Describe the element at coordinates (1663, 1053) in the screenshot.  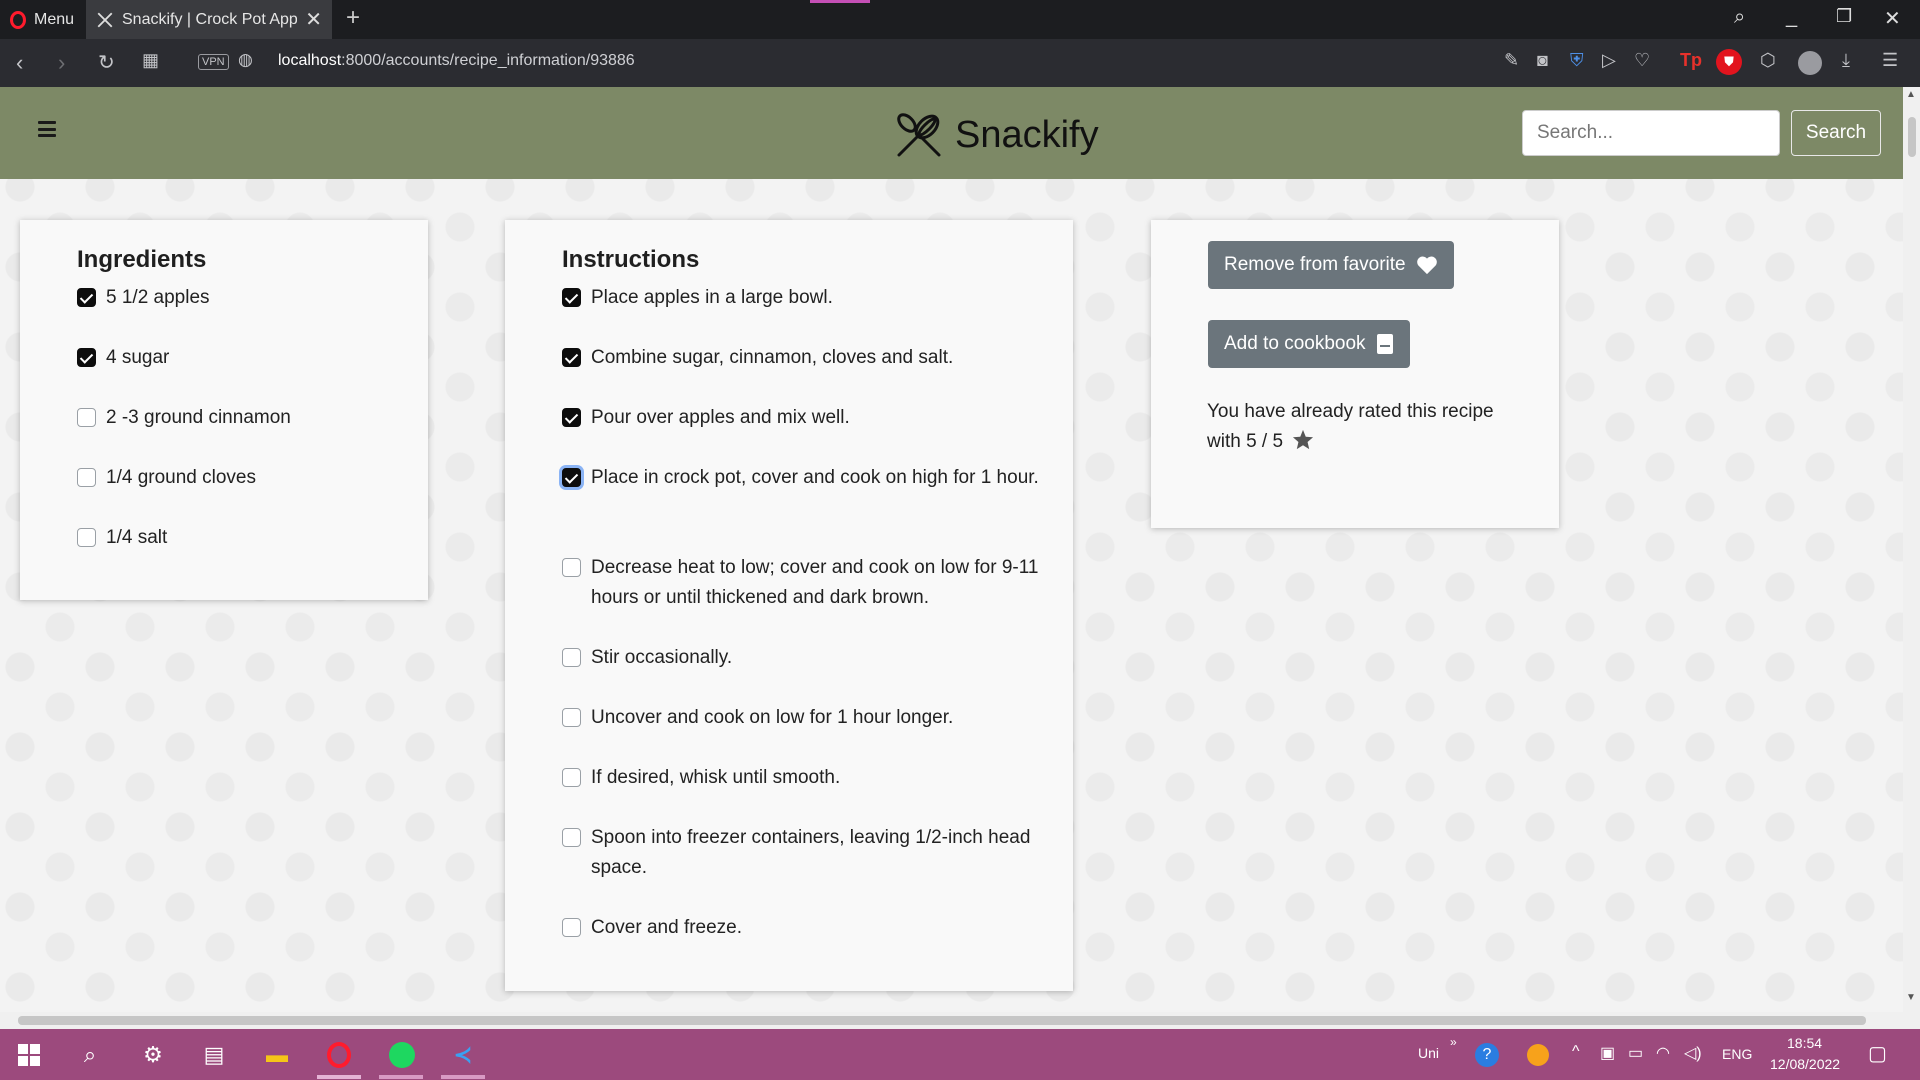
I see `wifi-icon: ◠` at that location.